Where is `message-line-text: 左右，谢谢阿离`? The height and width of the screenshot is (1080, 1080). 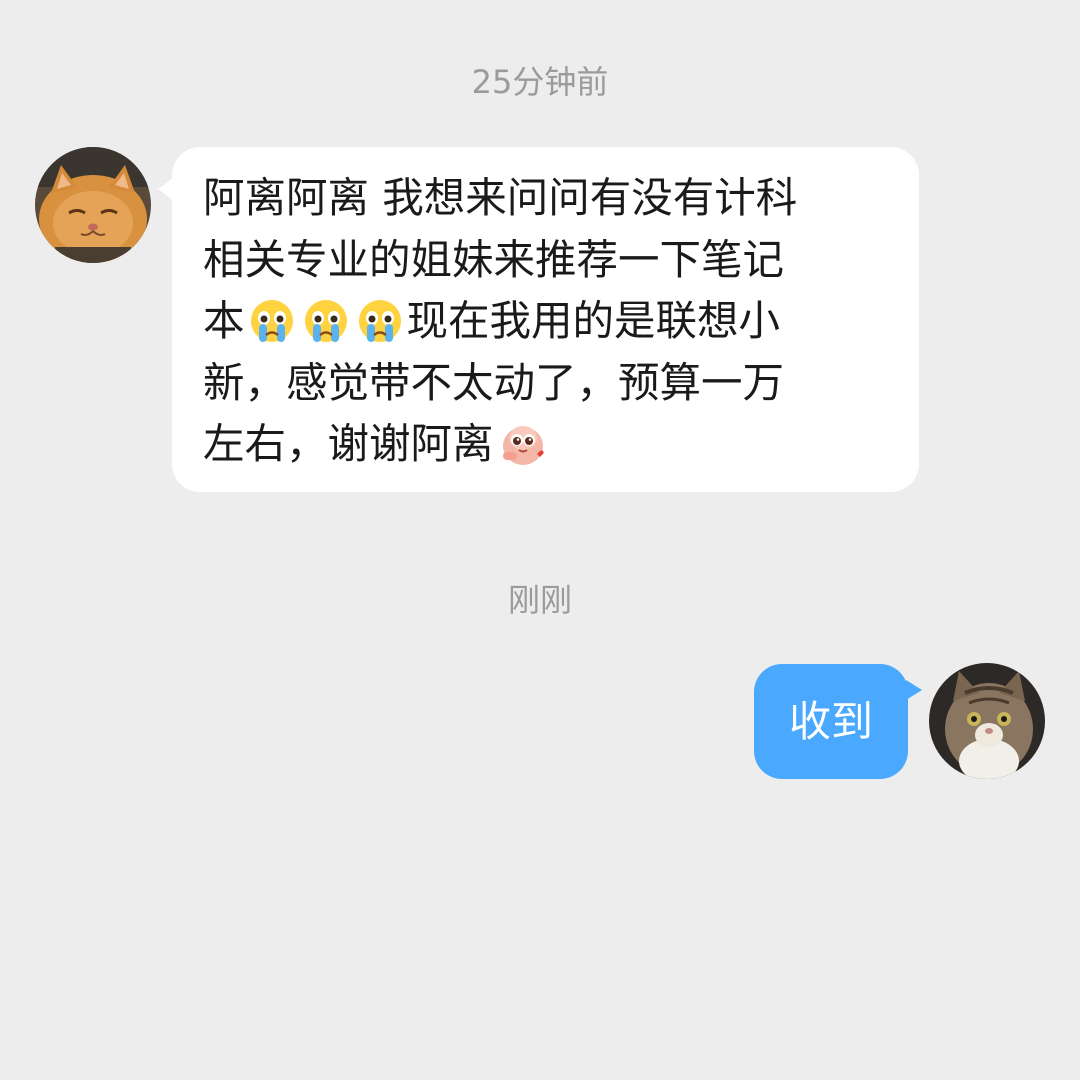 message-line-text: 左右，谢谢阿离 is located at coordinates (348, 443).